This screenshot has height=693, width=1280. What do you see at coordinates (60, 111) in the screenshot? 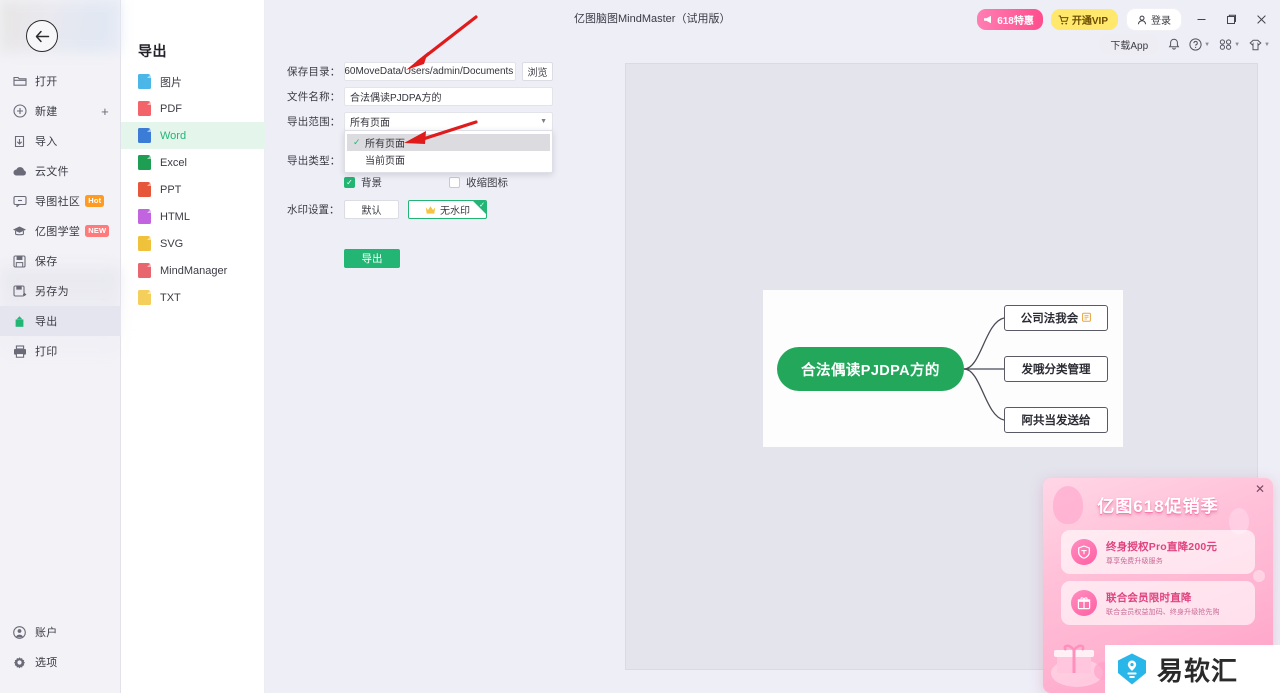
I see `sidebar-item-new: 新建 +` at bounding box center [60, 111].